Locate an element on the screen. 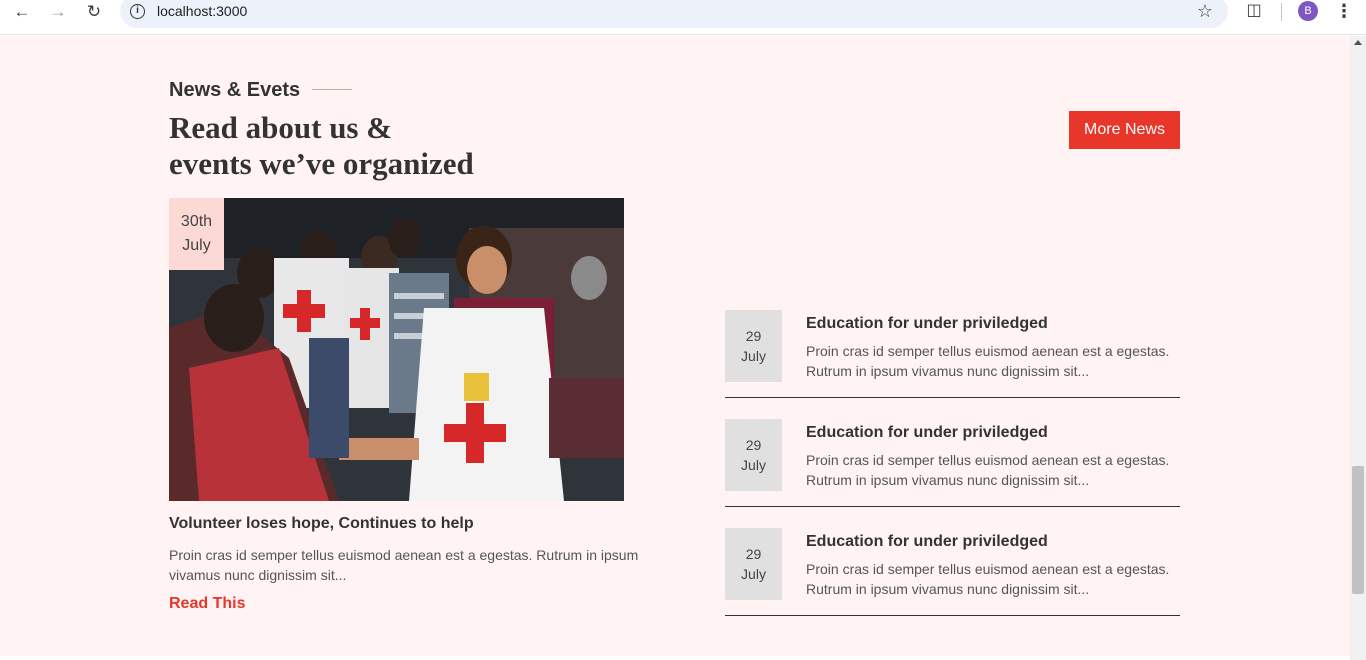 The width and height of the screenshot is (1366, 660). section-heading: Read about us & events we’ve organized is located at coordinates (349, 146).